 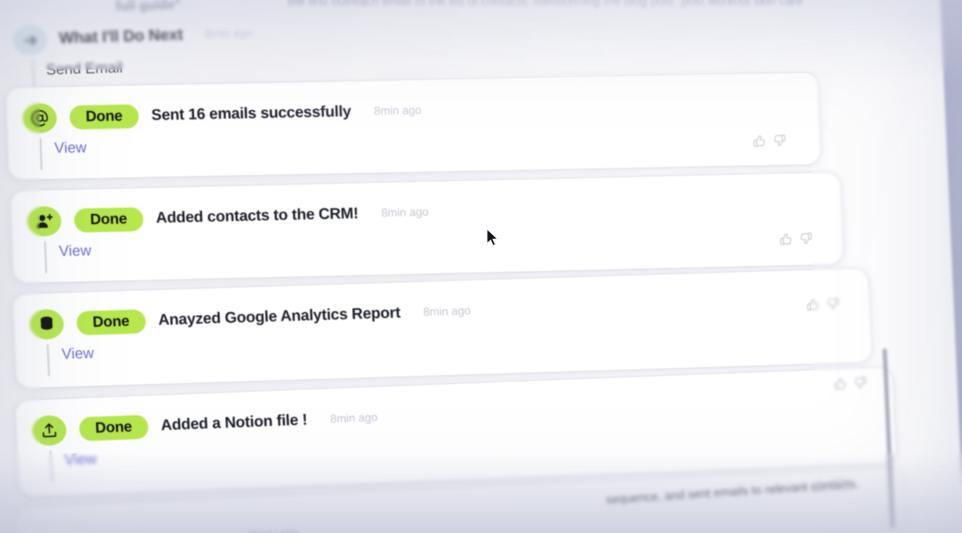 What do you see at coordinates (148, 7) in the screenshot?
I see `clipped-text-fragment-left: full guide"` at bounding box center [148, 7].